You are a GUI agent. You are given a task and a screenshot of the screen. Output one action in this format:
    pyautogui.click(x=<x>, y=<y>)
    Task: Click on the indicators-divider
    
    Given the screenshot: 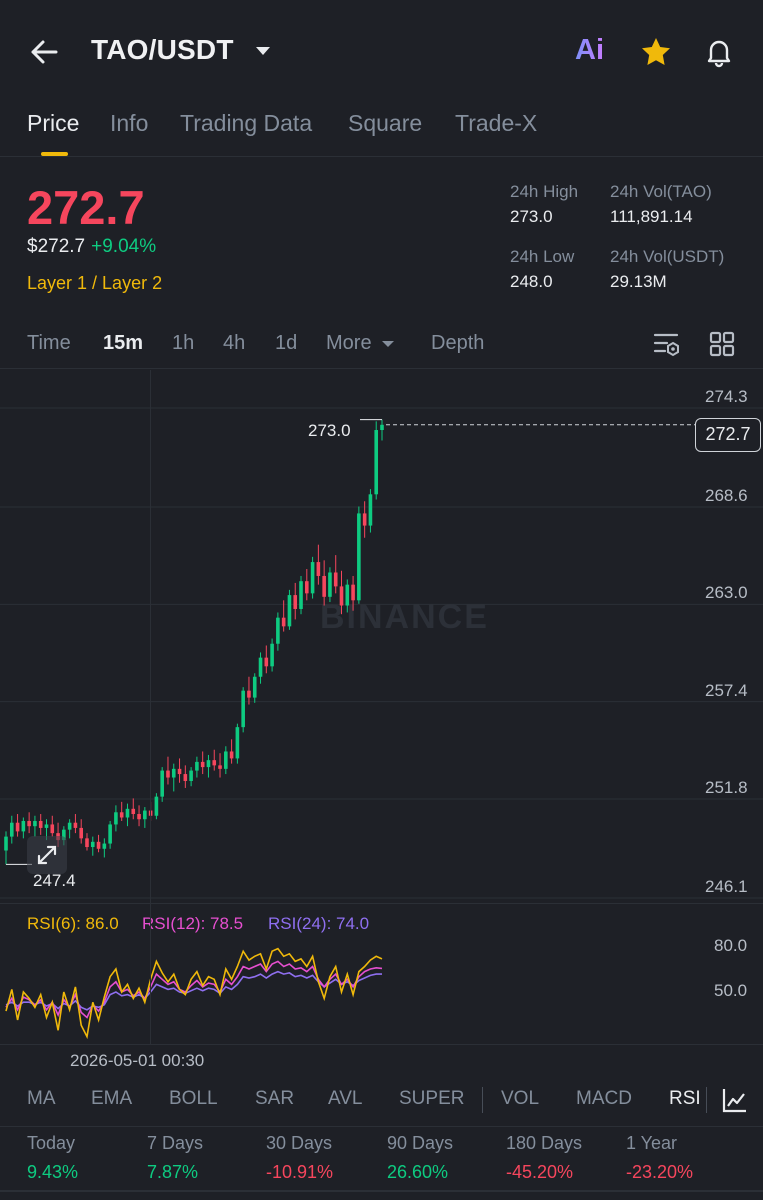 What is the action you would take?
    pyautogui.click(x=381, y=1126)
    